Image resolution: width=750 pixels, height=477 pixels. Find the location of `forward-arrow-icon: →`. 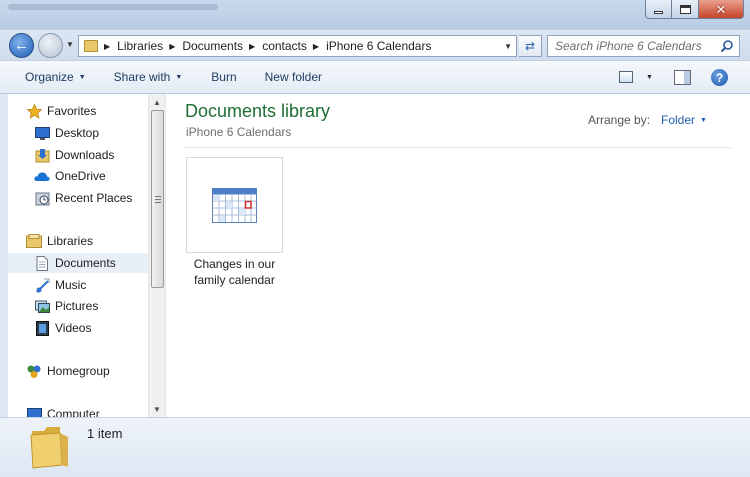

forward-arrow-icon: → is located at coordinates (50, 45).